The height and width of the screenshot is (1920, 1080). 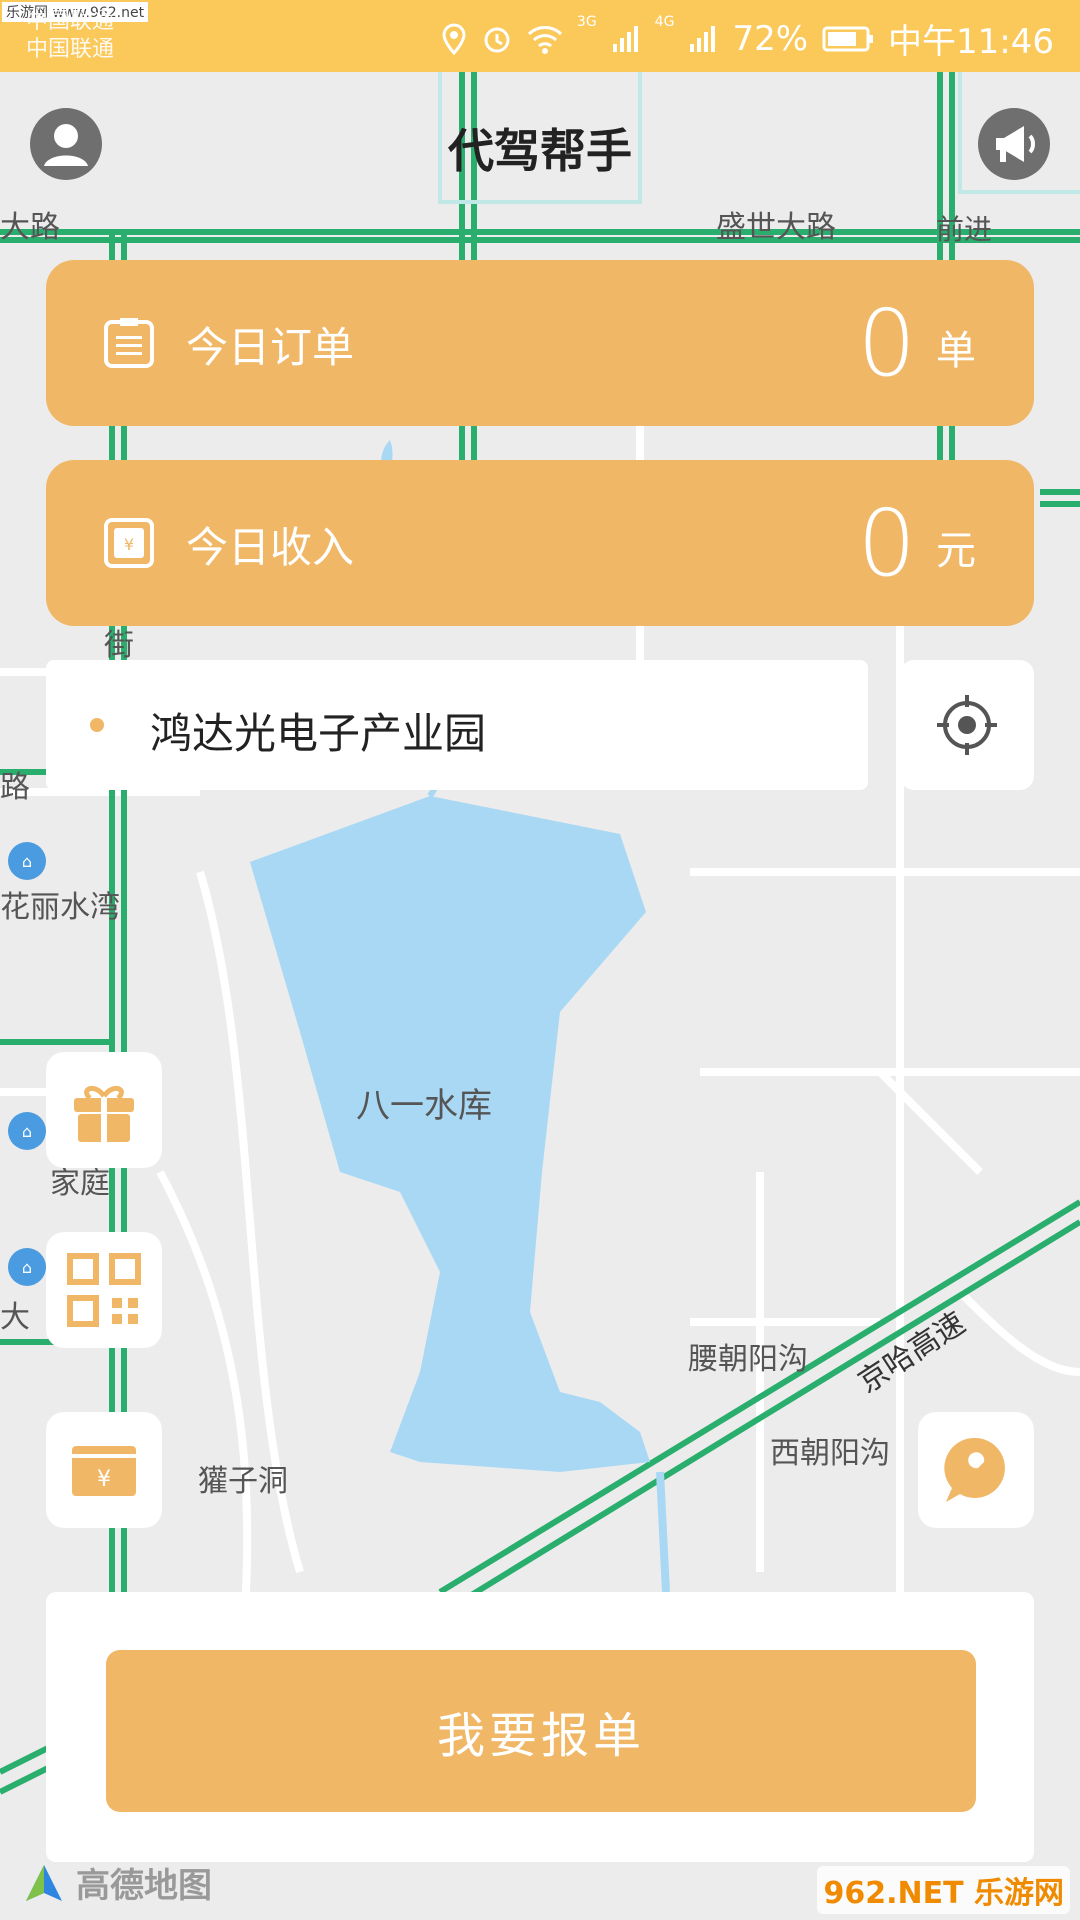 I want to click on carrier-2: 中国联通, so click(x=70, y=49).